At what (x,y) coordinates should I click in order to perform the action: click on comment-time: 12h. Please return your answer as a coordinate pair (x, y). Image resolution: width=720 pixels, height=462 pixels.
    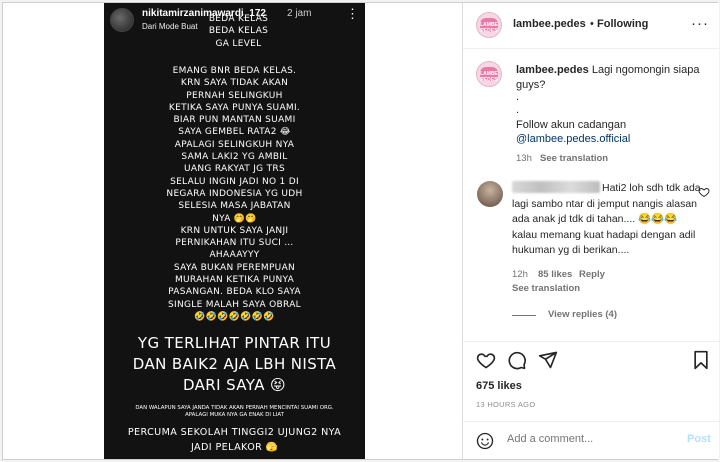
    Looking at the image, I should click on (520, 274).